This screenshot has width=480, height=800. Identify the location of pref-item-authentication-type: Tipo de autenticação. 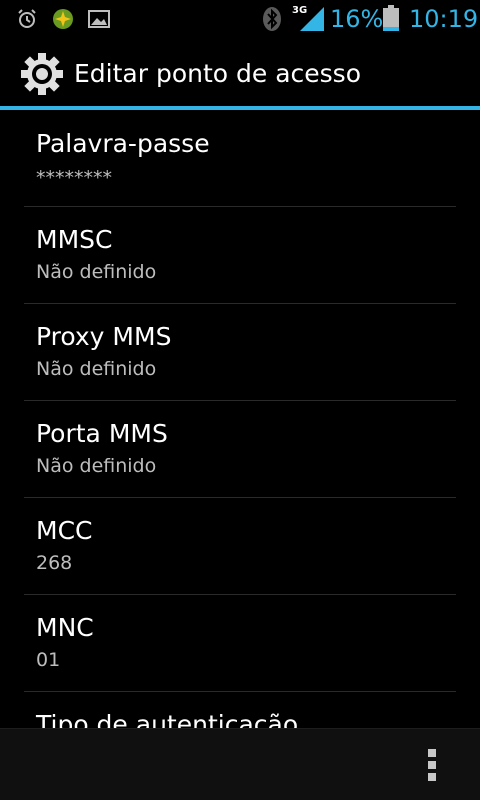
(240, 710).